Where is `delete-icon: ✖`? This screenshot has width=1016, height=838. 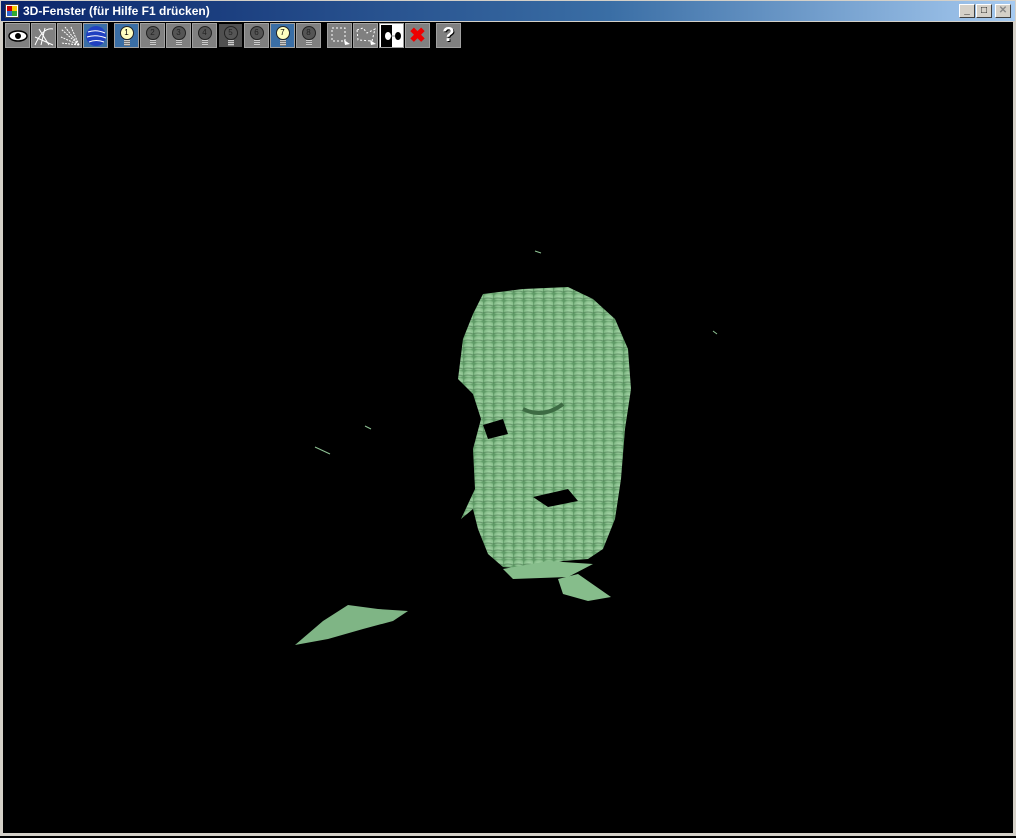
delete-icon: ✖ is located at coordinates (417, 36).